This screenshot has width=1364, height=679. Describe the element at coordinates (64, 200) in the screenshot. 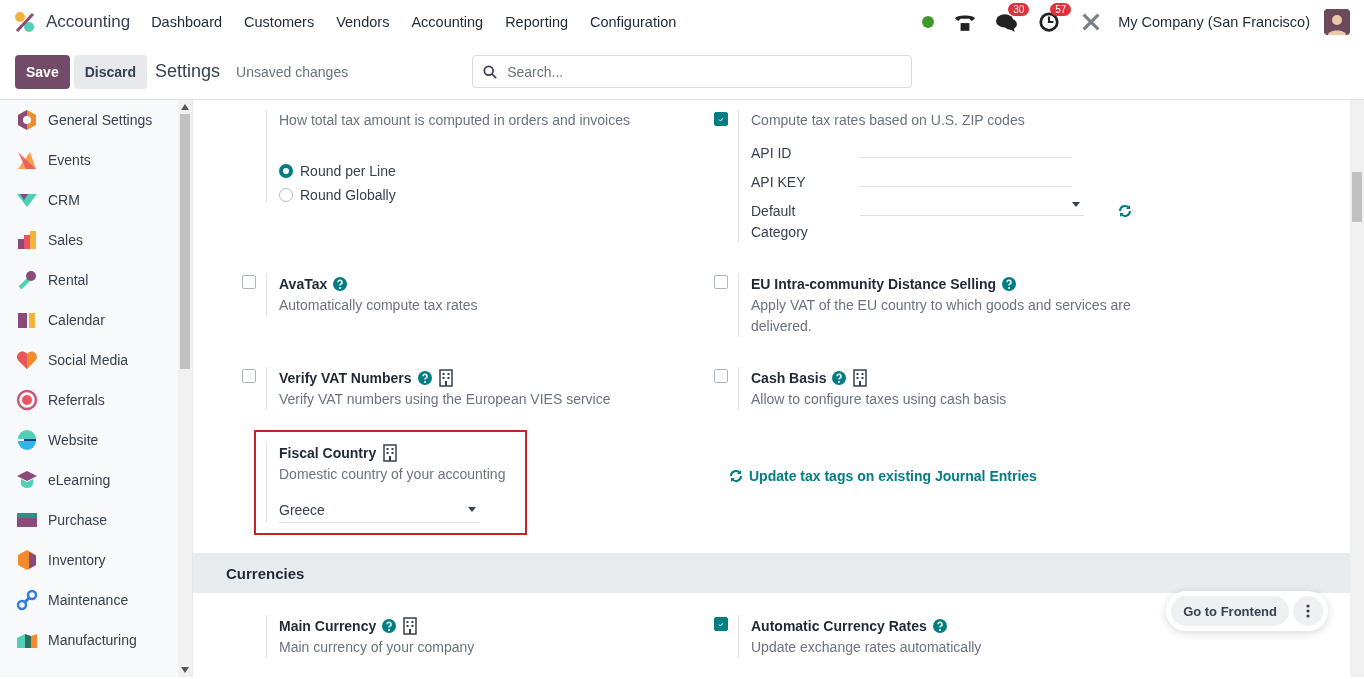

I see `sidebar-item-label: CRM` at that location.